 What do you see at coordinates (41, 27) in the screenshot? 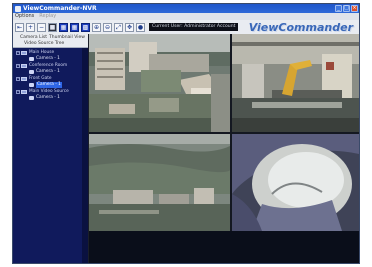
I see `camera-remove-icon: −` at bounding box center [41, 27].